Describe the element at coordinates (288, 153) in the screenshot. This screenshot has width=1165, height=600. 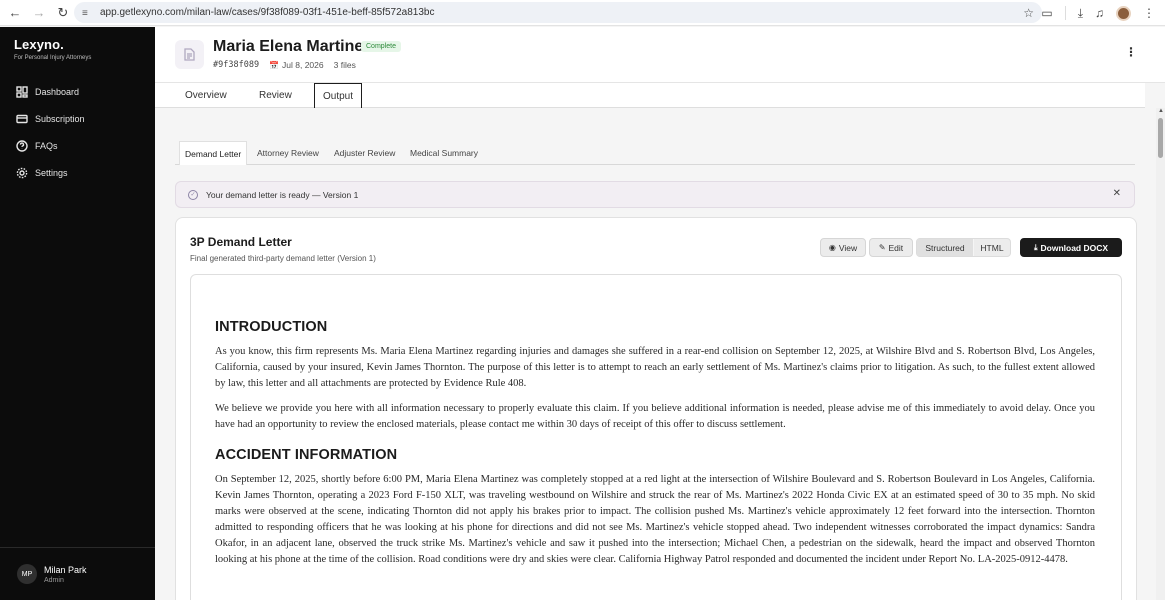
I see `tab-attorney-review: Attorney Review` at that location.